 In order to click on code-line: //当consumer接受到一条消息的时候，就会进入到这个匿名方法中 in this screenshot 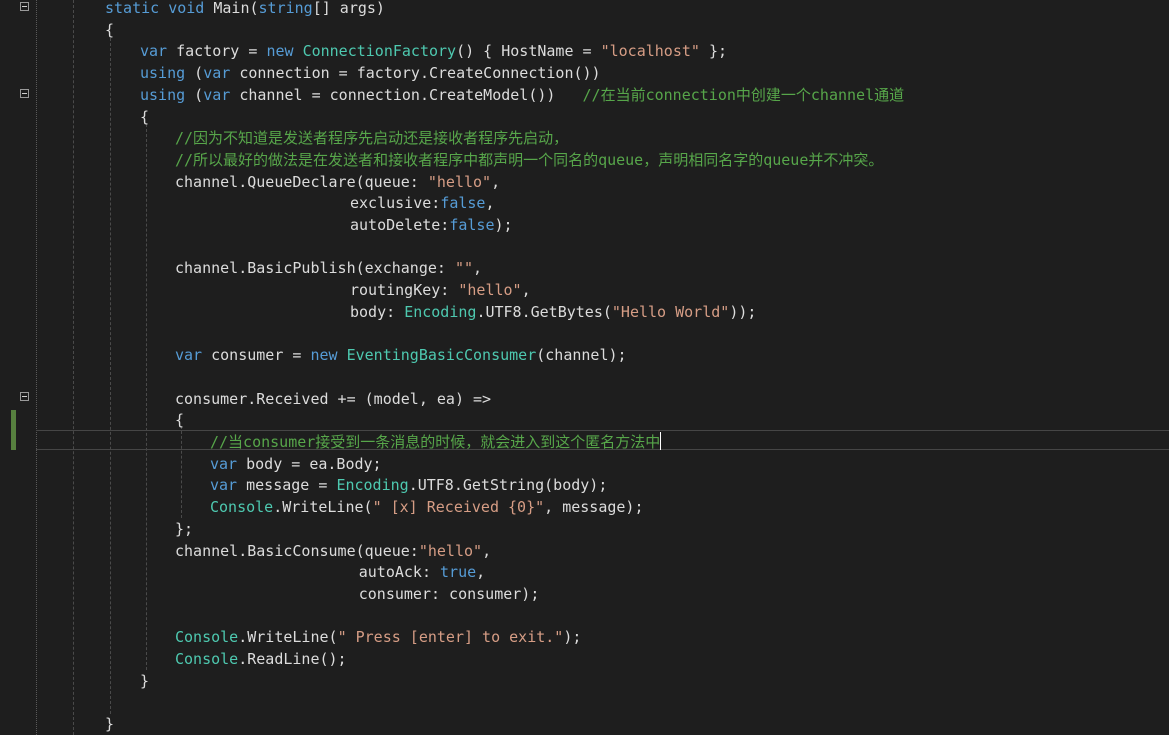, I will do `click(436, 443)`.